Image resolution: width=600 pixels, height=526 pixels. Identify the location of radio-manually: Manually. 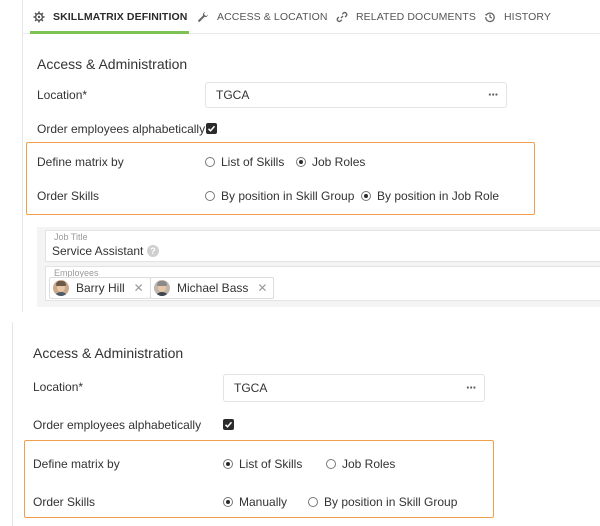
(255, 502).